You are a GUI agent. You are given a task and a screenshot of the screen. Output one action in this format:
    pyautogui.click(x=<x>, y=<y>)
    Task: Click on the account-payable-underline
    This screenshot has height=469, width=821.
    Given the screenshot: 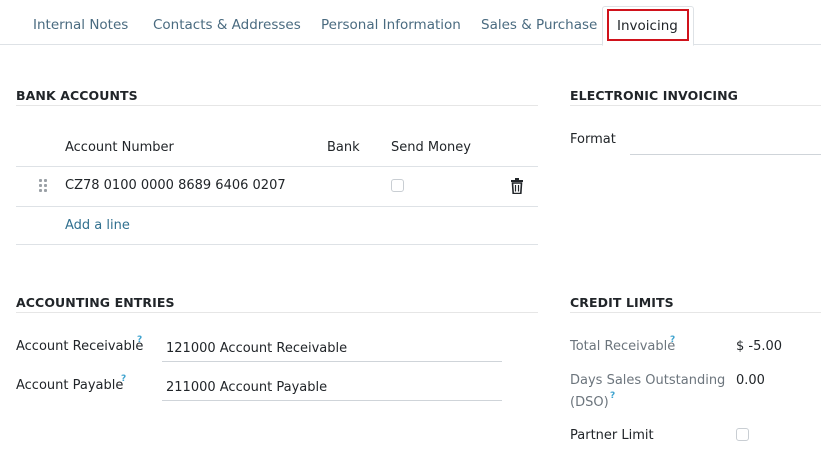 What is the action you would take?
    pyautogui.click(x=332, y=400)
    